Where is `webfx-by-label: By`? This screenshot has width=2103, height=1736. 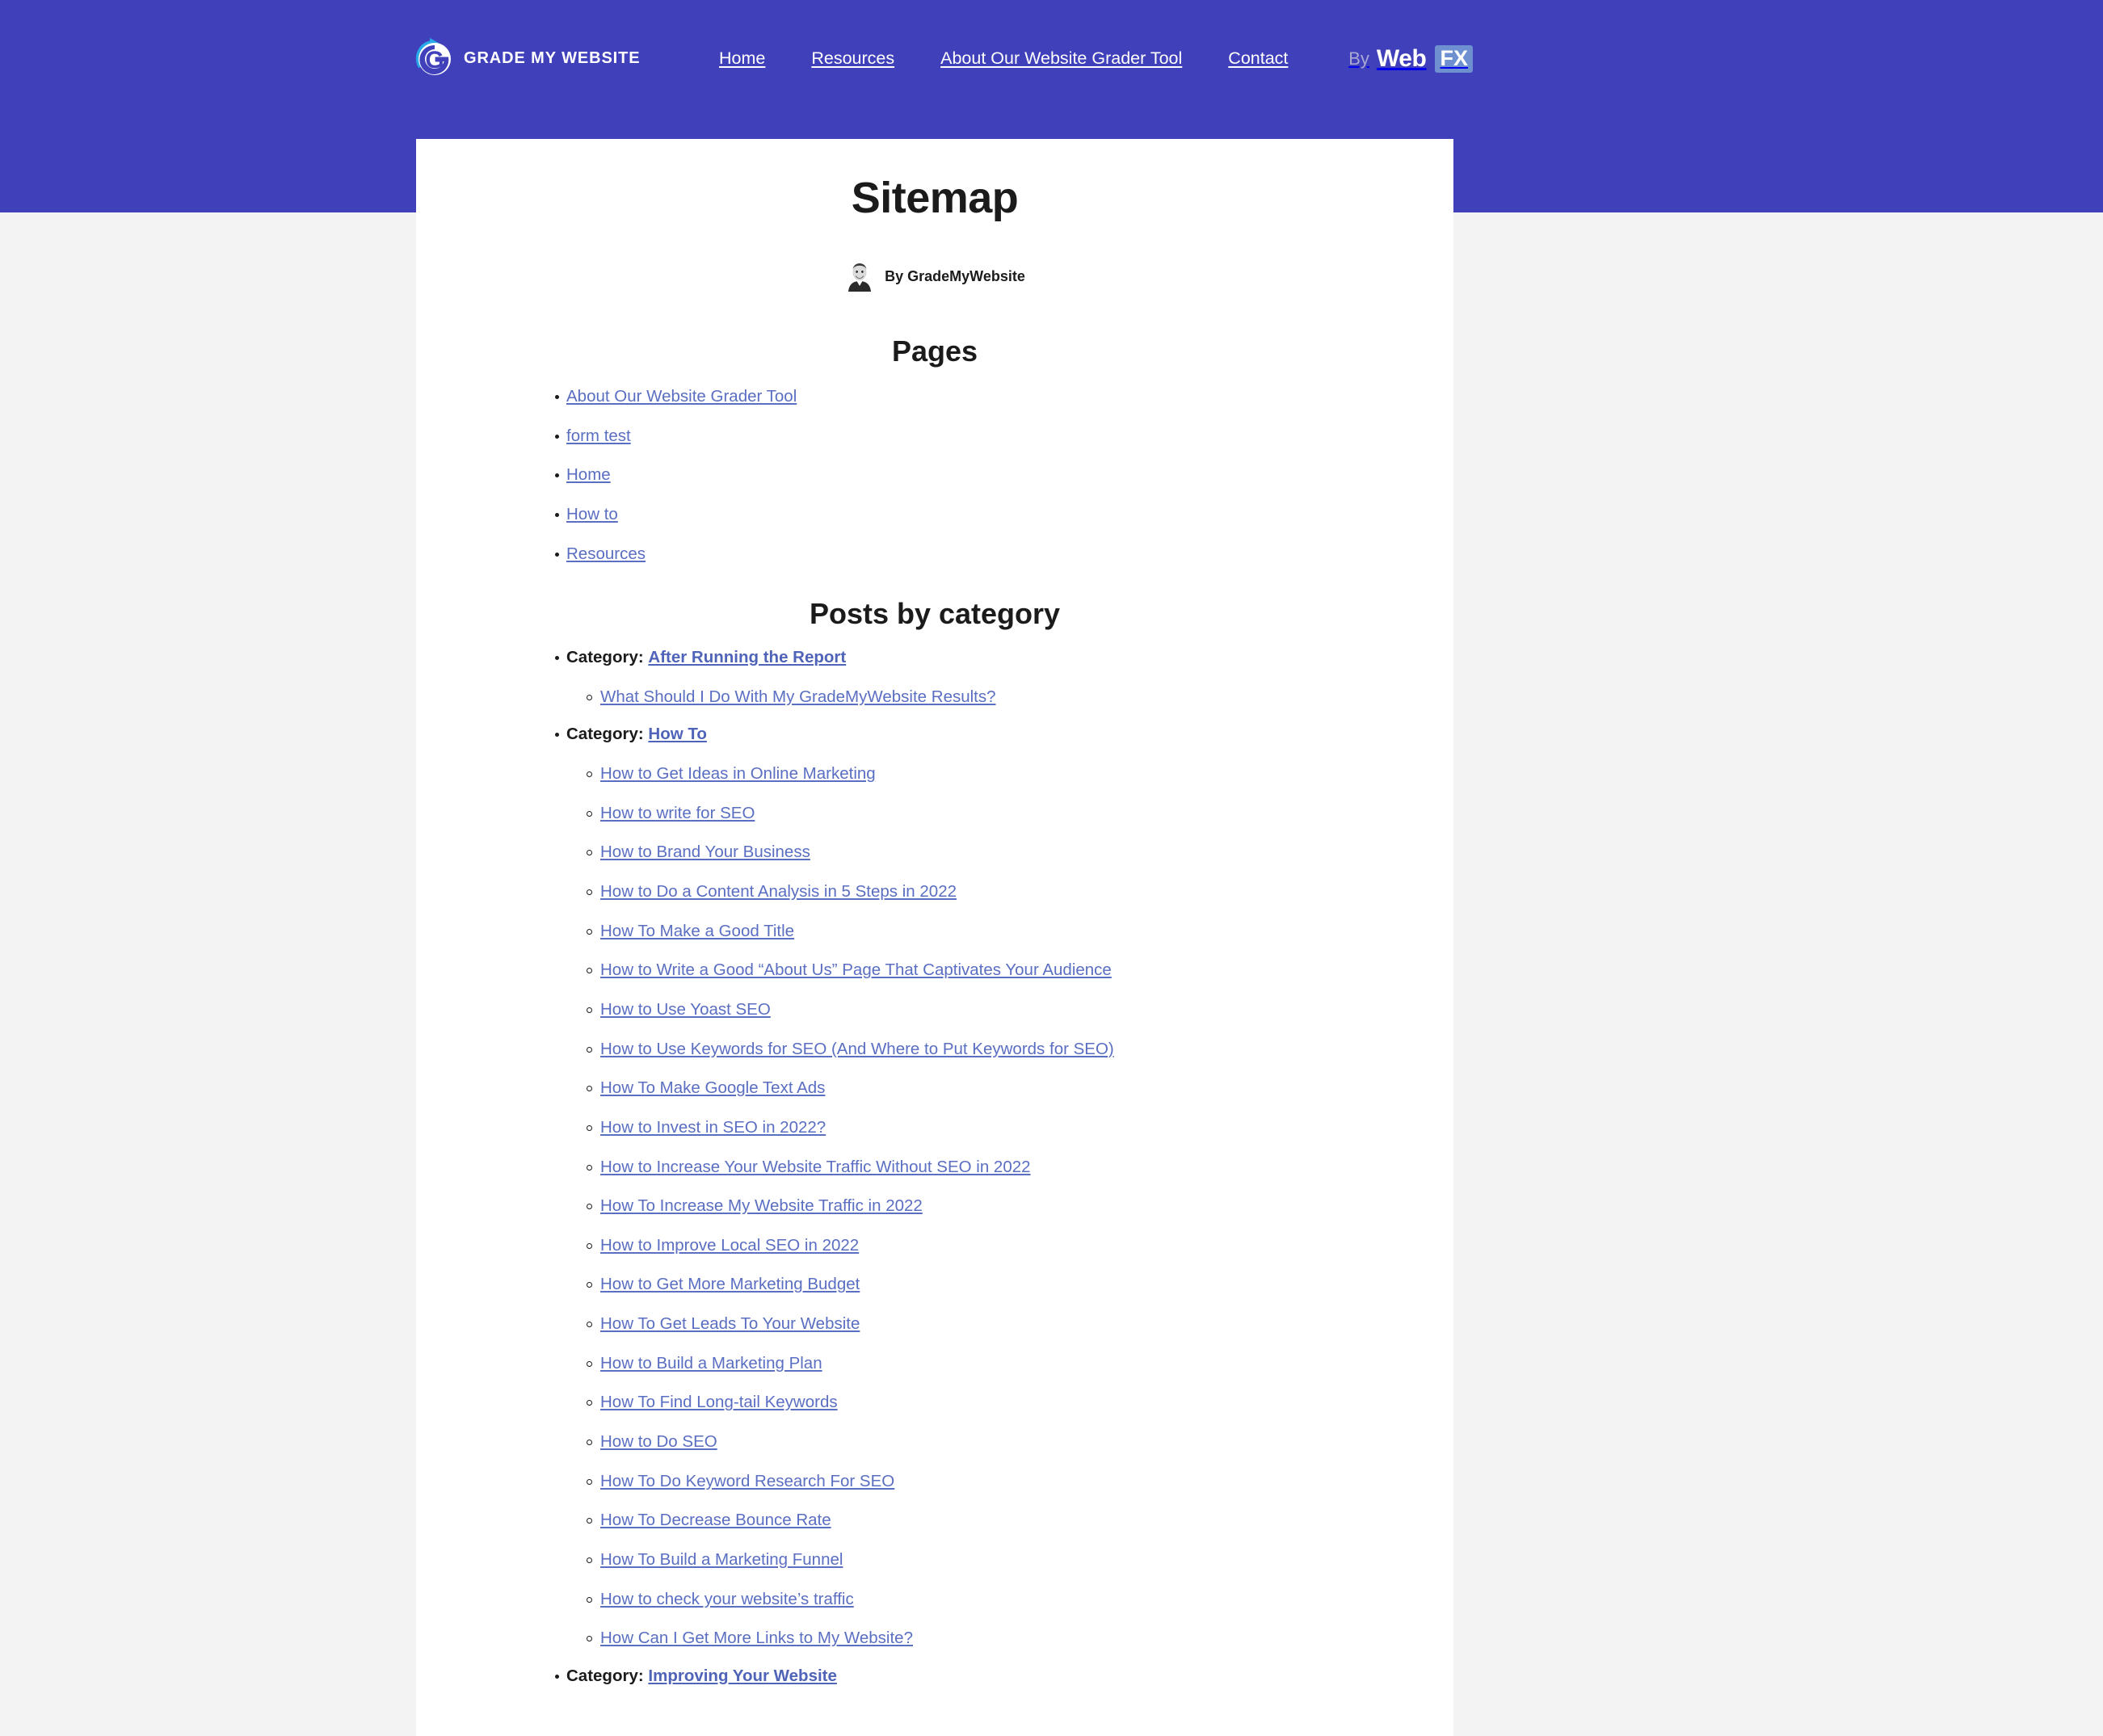
webfx-by-label: By is located at coordinates (1358, 58).